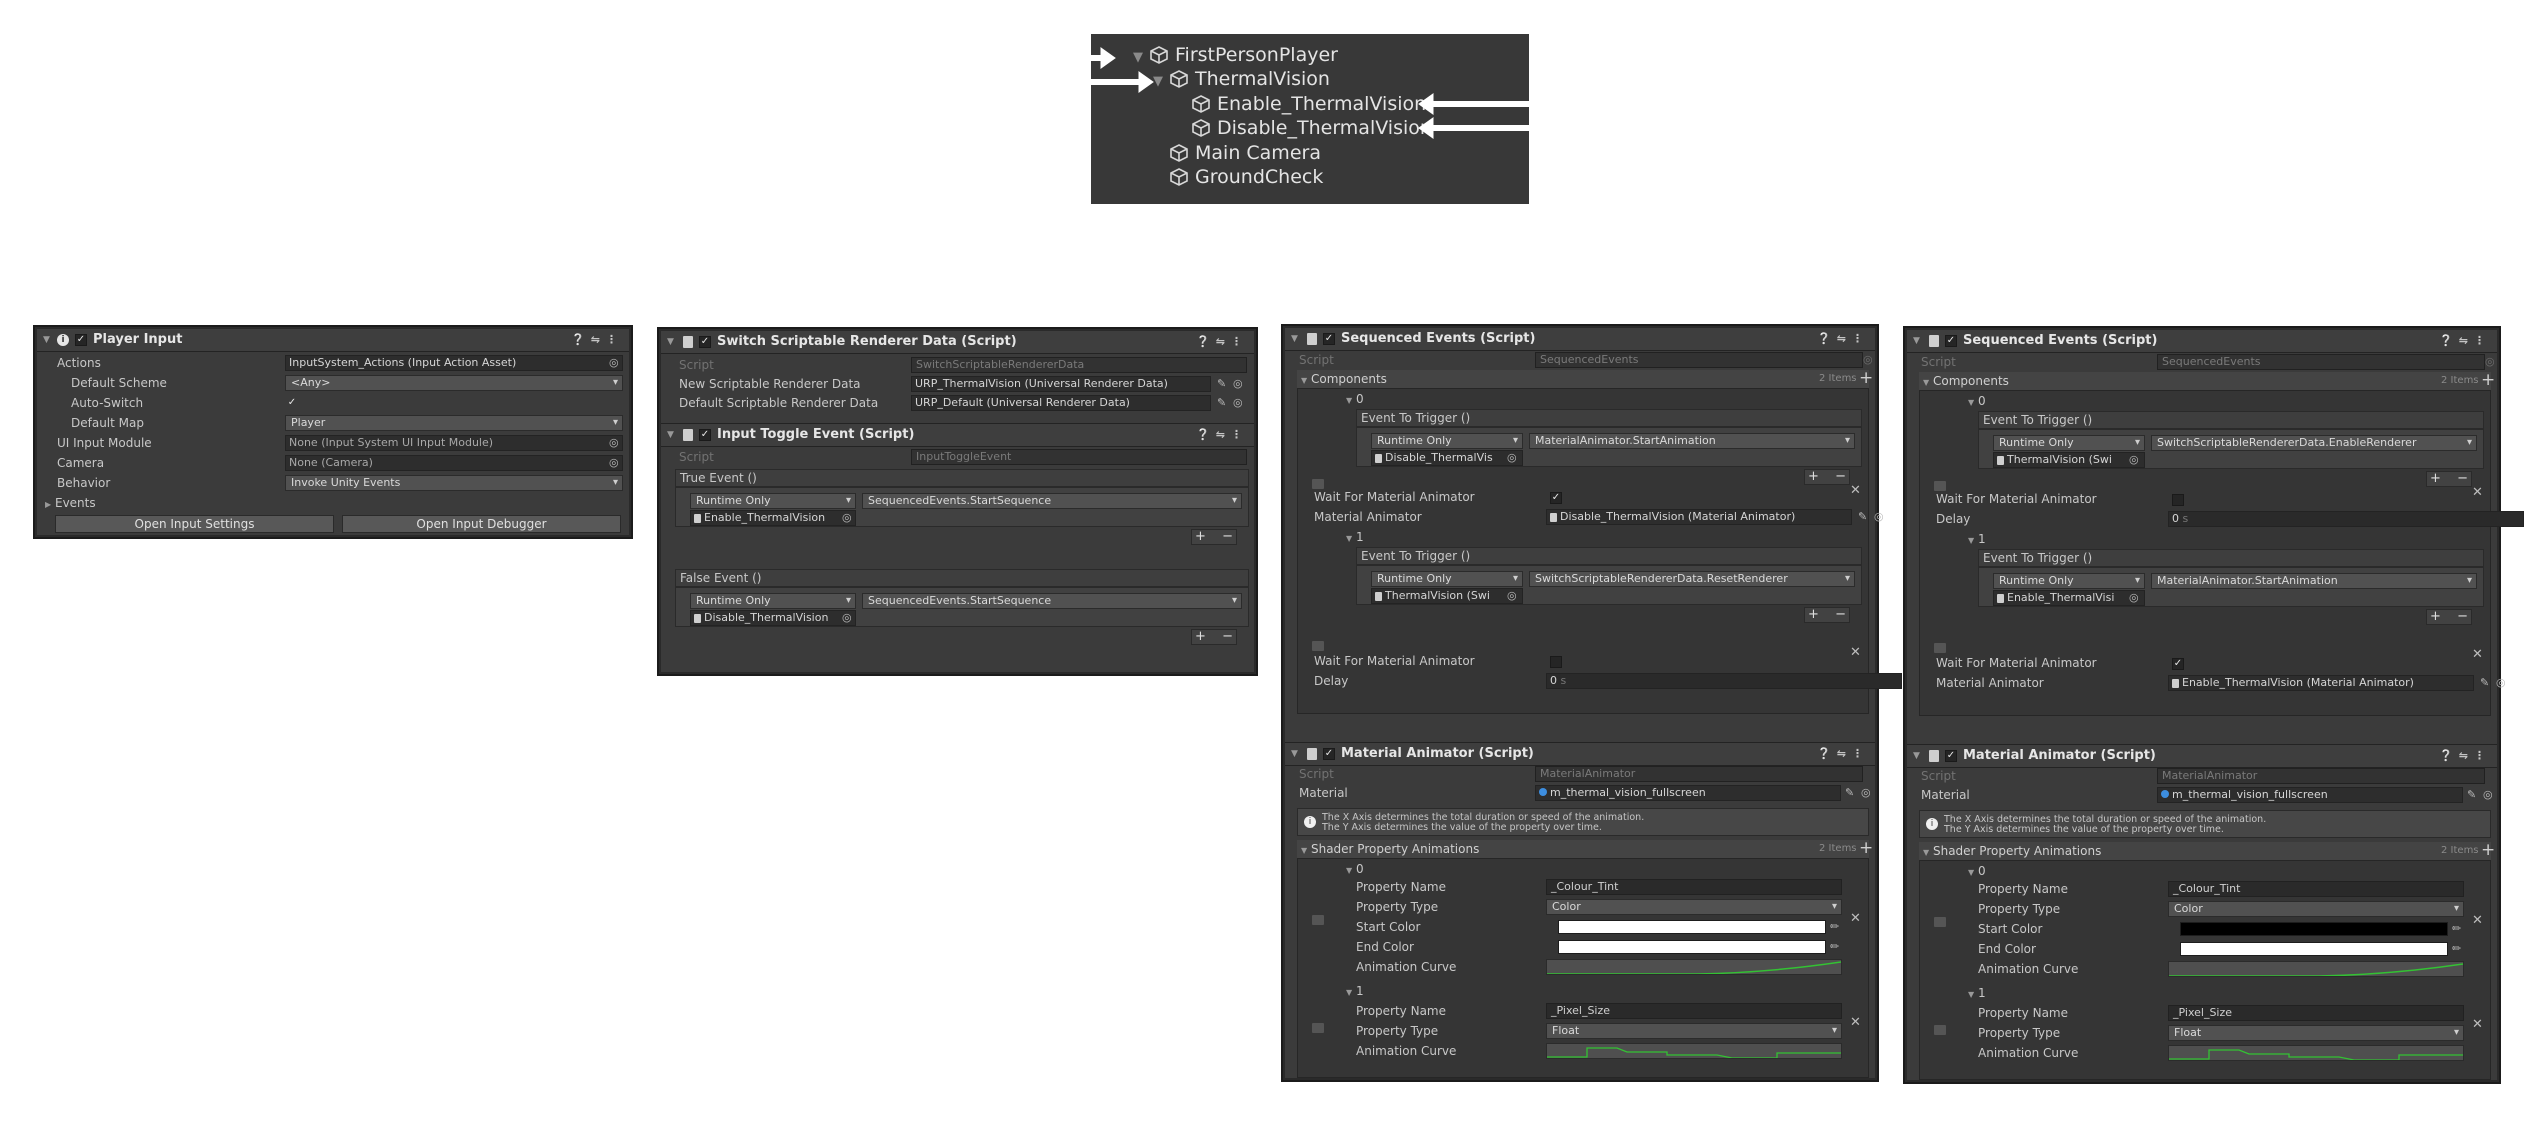  I want to click on element-extra-field: Enable_ThermalVision (Material Animator), so click(2321, 683).